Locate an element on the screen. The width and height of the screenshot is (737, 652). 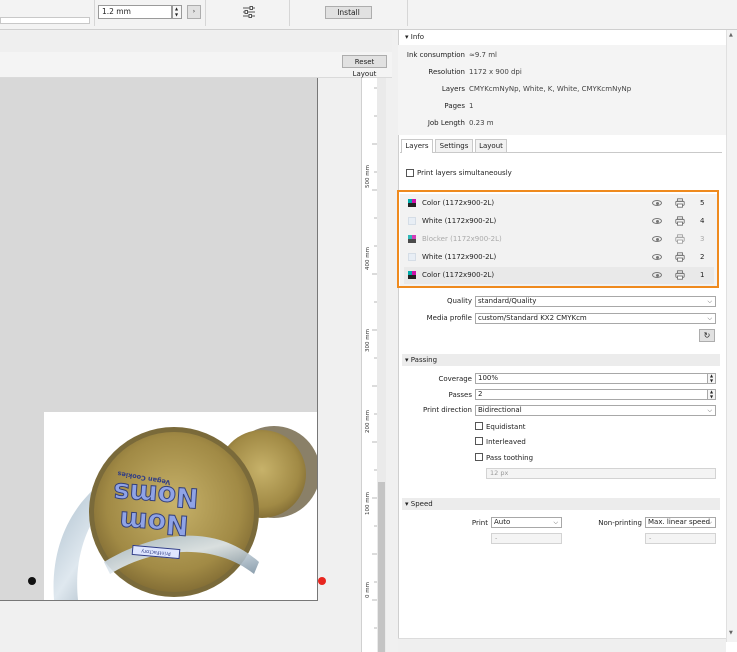
info-label: Resolution is located at coordinates (446, 72).